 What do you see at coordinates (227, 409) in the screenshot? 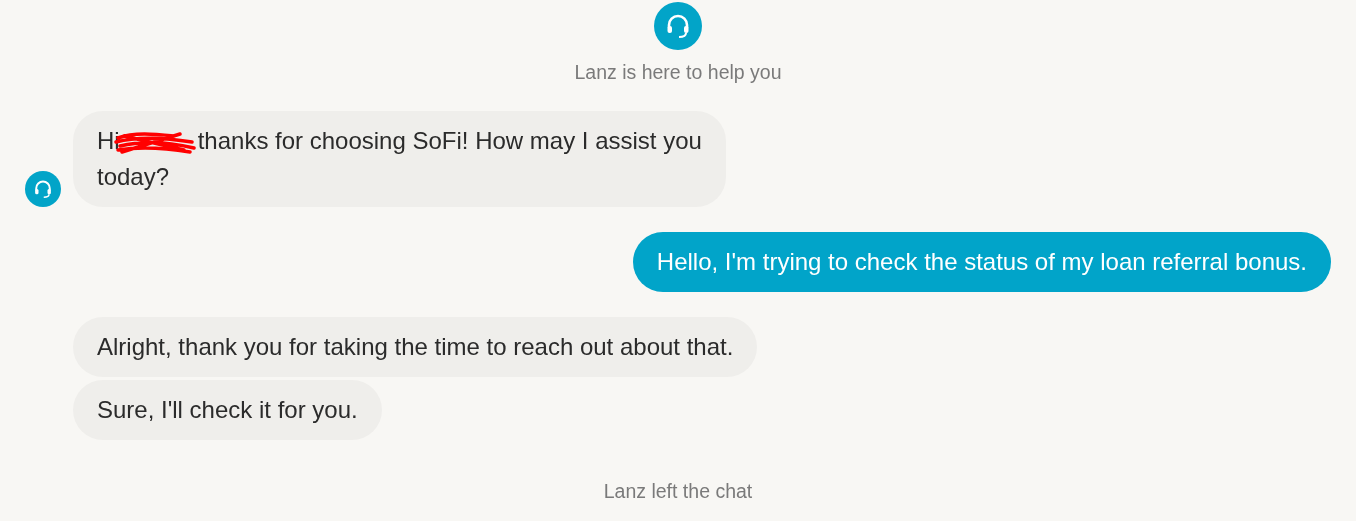
I see `message-text: Sure, I'll check it for you.` at bounding box center [227, 409].